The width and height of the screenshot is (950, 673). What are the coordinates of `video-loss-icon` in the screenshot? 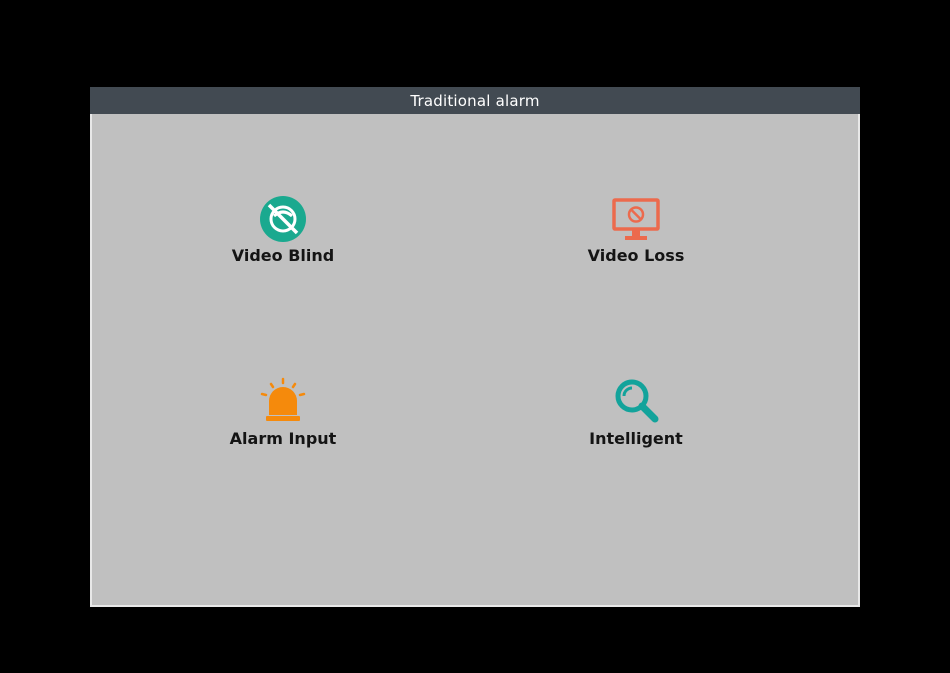 It's located at (636, 219).